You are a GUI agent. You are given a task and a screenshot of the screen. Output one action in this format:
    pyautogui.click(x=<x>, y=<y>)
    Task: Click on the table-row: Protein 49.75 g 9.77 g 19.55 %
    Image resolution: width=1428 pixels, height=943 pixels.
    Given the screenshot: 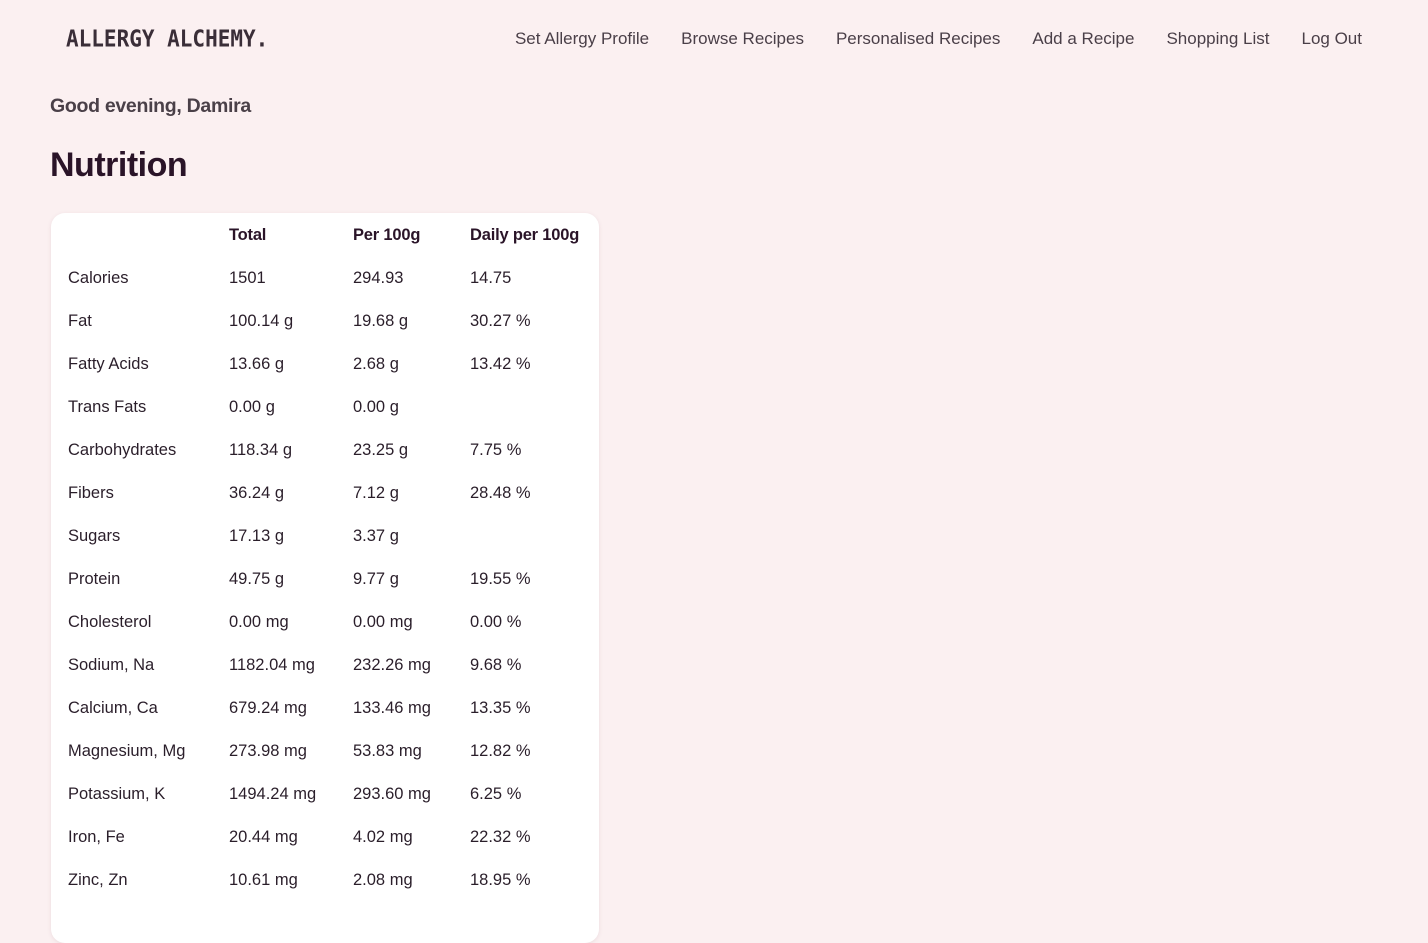 What is the action you would take?
    pyautogui.click(x=325, y=579)
    